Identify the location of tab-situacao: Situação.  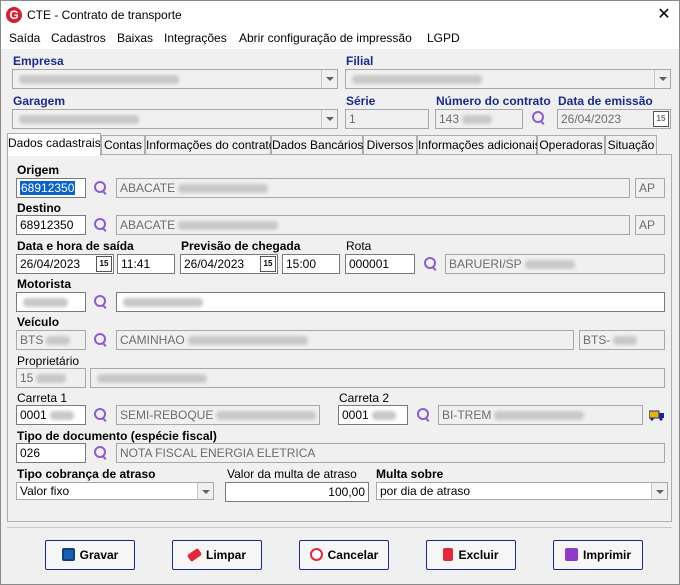
(631, 145).